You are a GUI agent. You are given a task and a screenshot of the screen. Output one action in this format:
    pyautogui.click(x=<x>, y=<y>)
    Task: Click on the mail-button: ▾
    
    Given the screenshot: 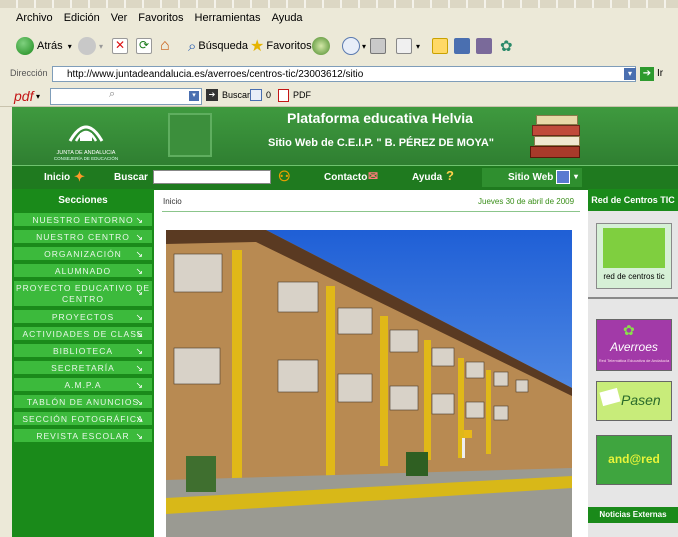 What is the action you would take?
    pyautogui.click(x=354, y=46)
    